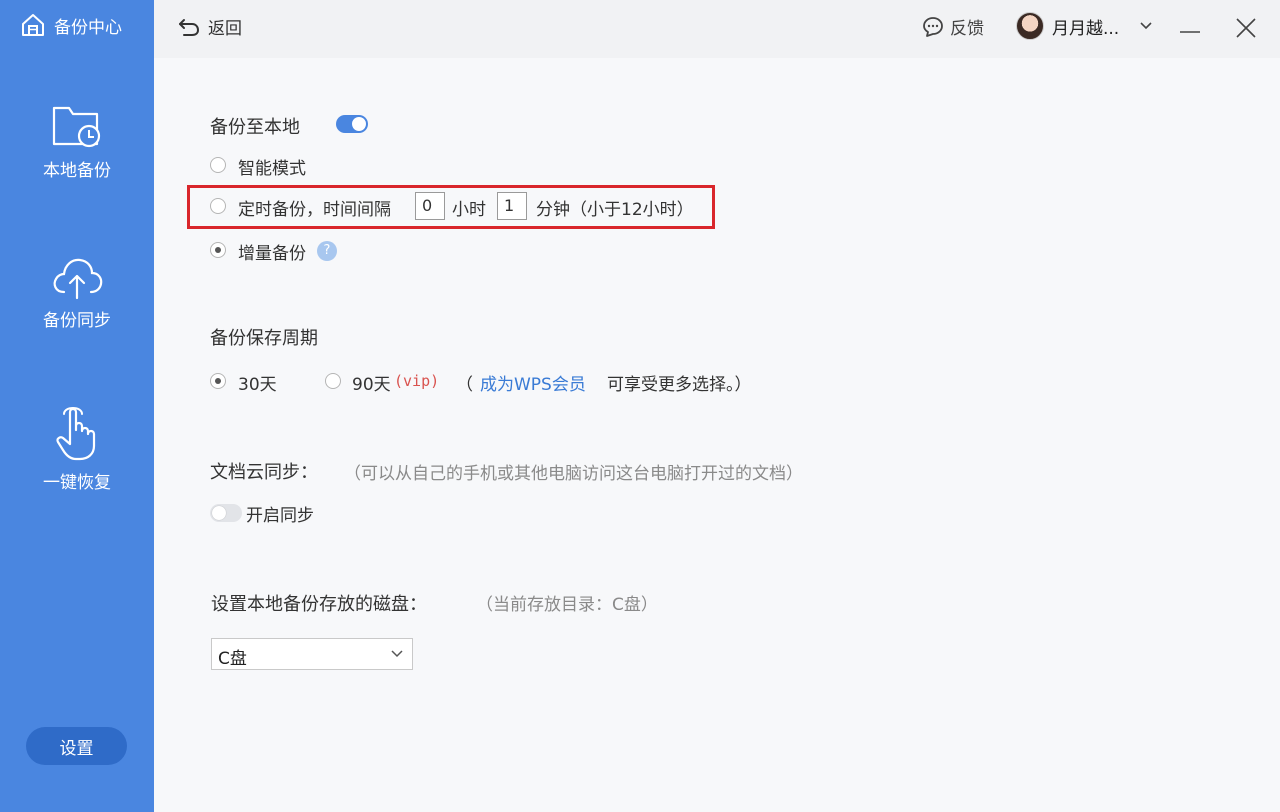 The image size is (1280, 812). What do you see at coordinates (417, 381) in the screenshot?
I see `vip-tag: (vip)` at bounding box center [417, 381].